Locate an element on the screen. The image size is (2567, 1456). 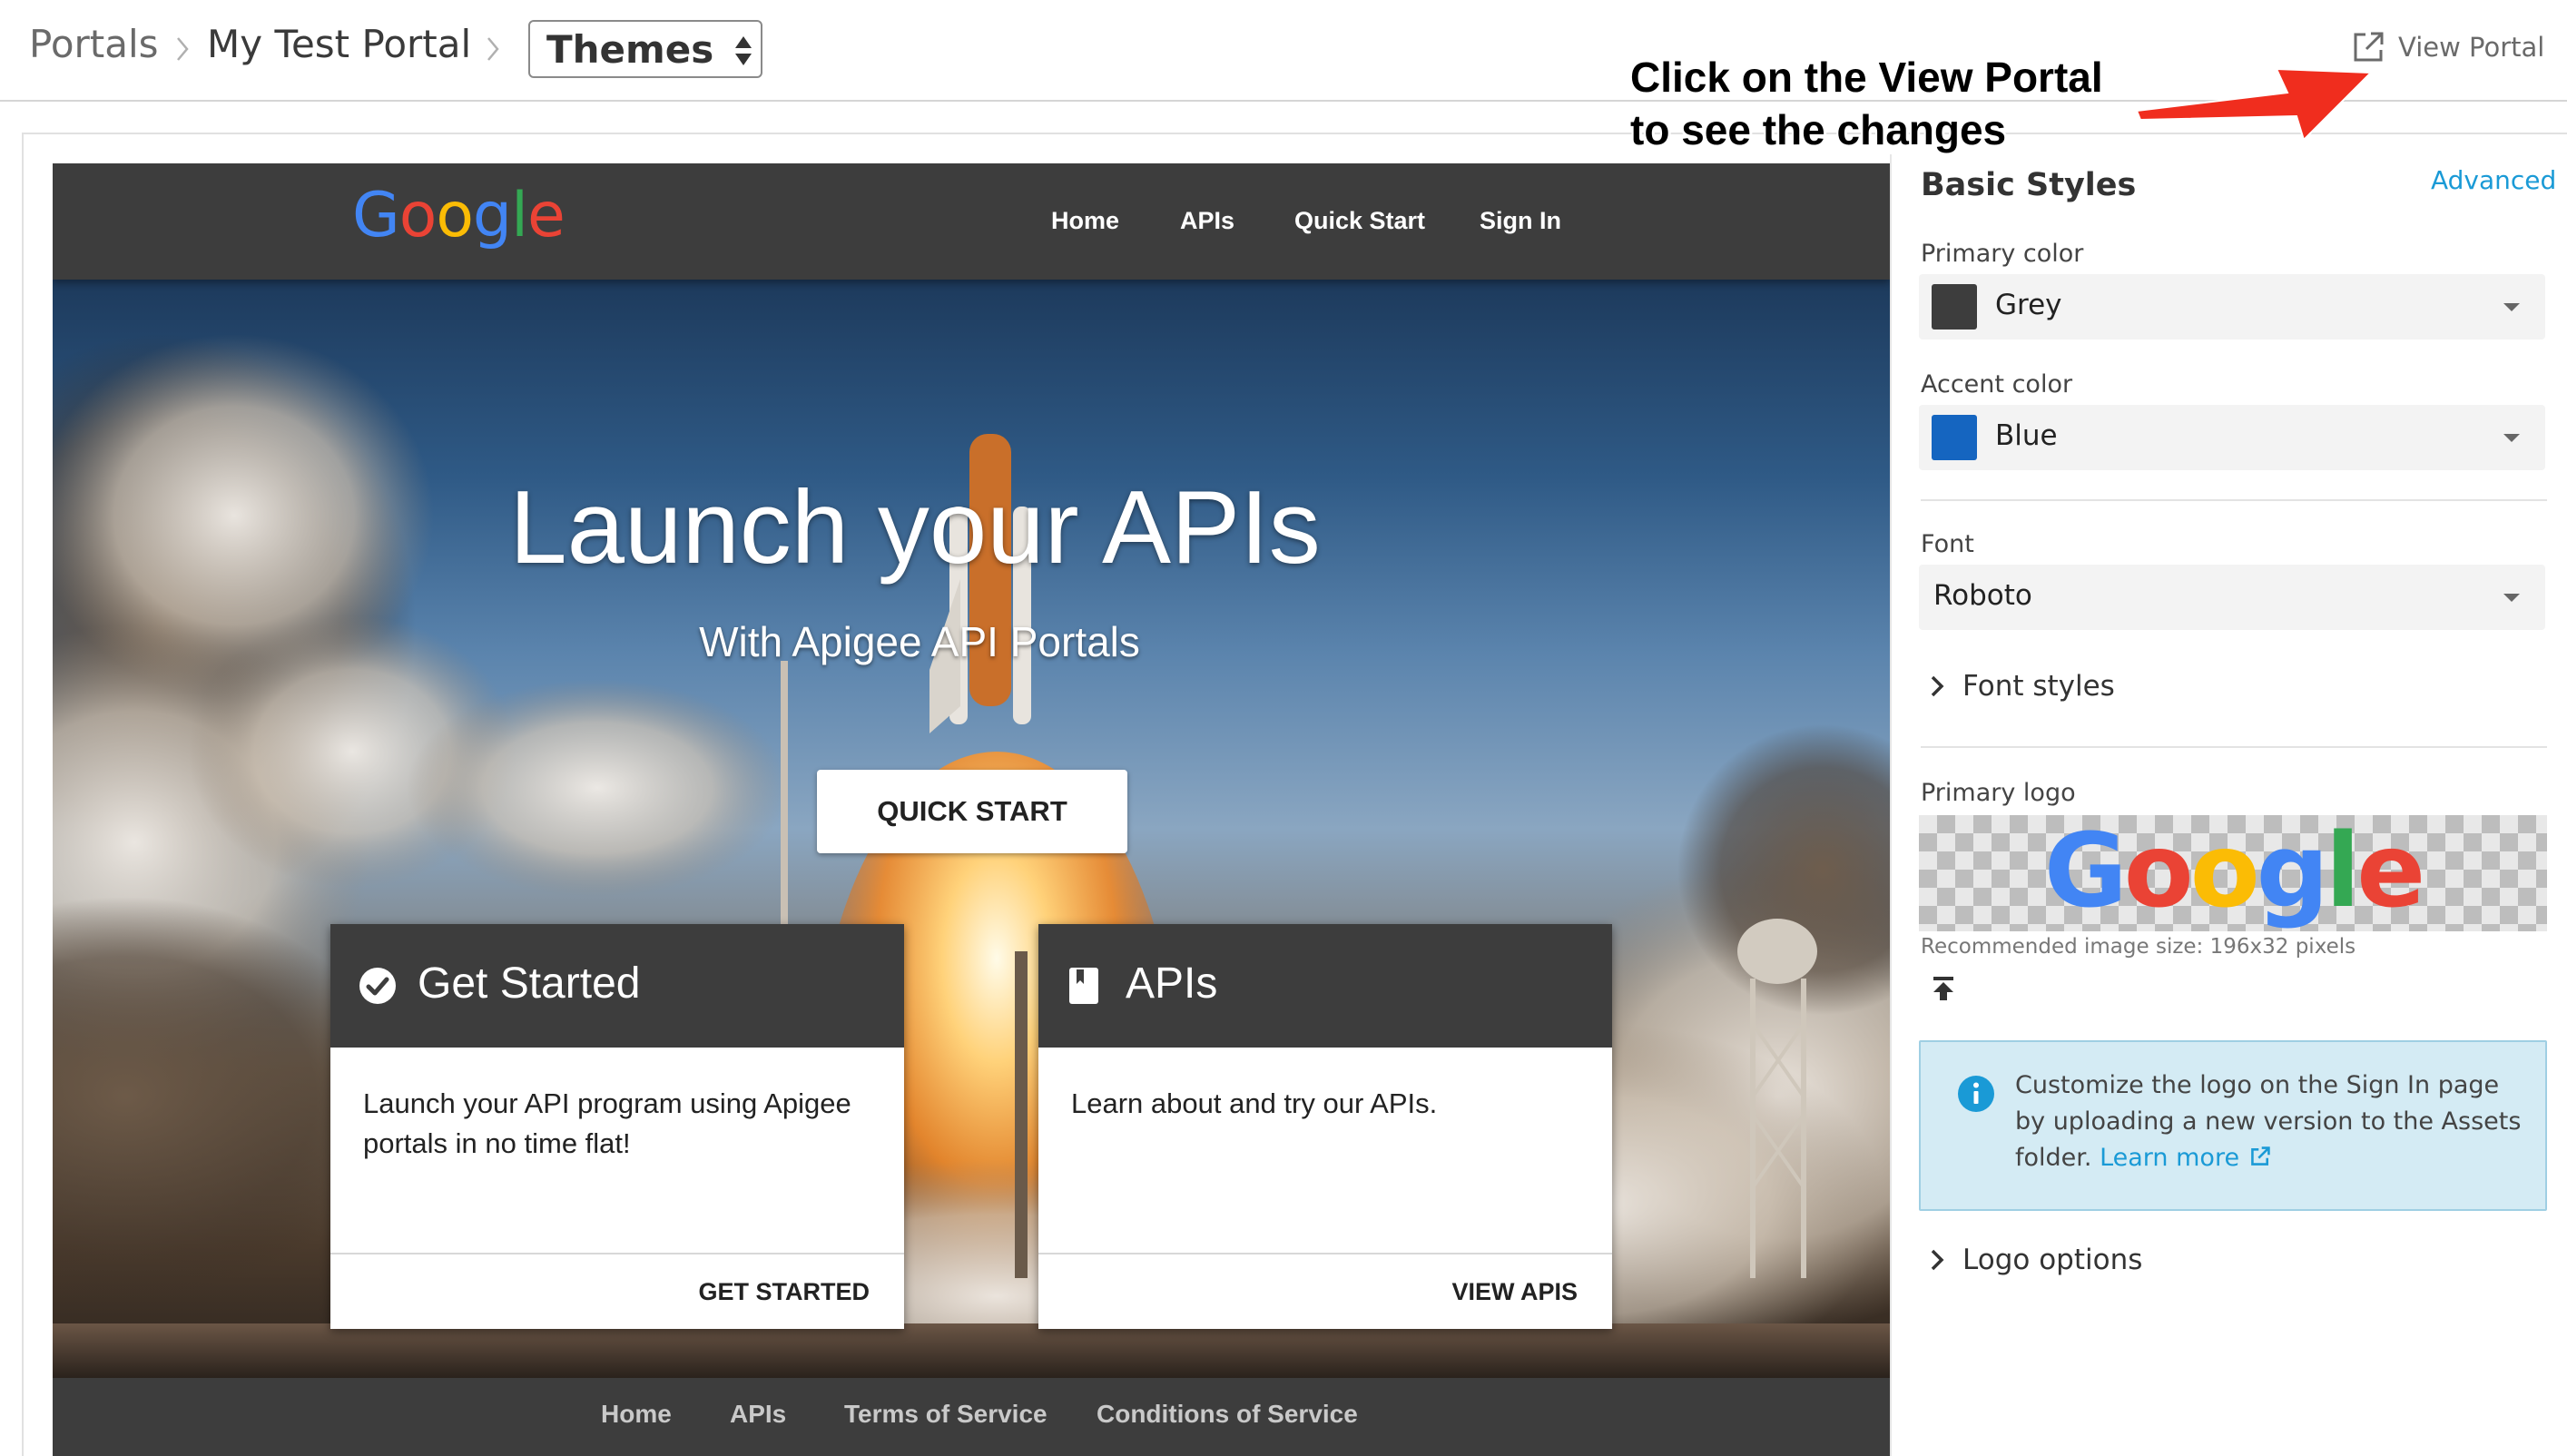
primary-color-value: Grey is located at coordinates (2028, 305).